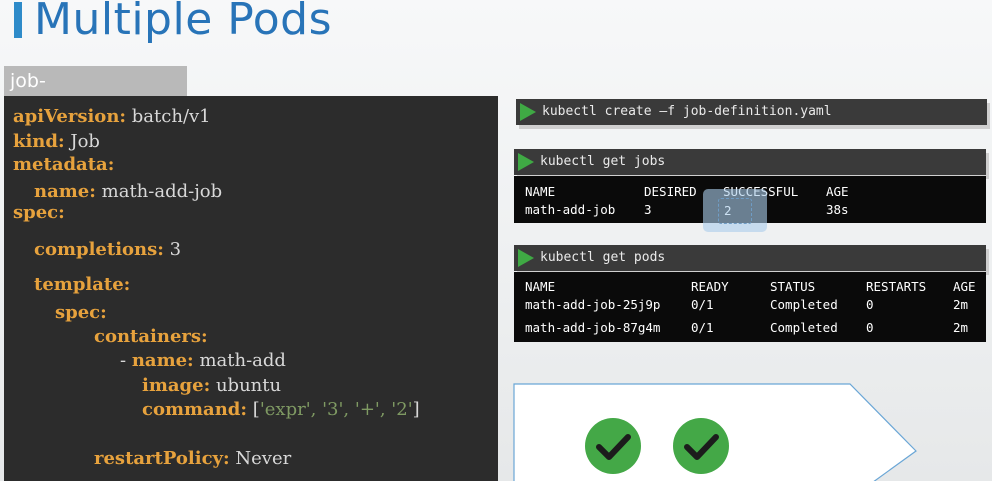 This screenshot has width=992, height=481. I want to click on job-container-shape, so click(715, 432).